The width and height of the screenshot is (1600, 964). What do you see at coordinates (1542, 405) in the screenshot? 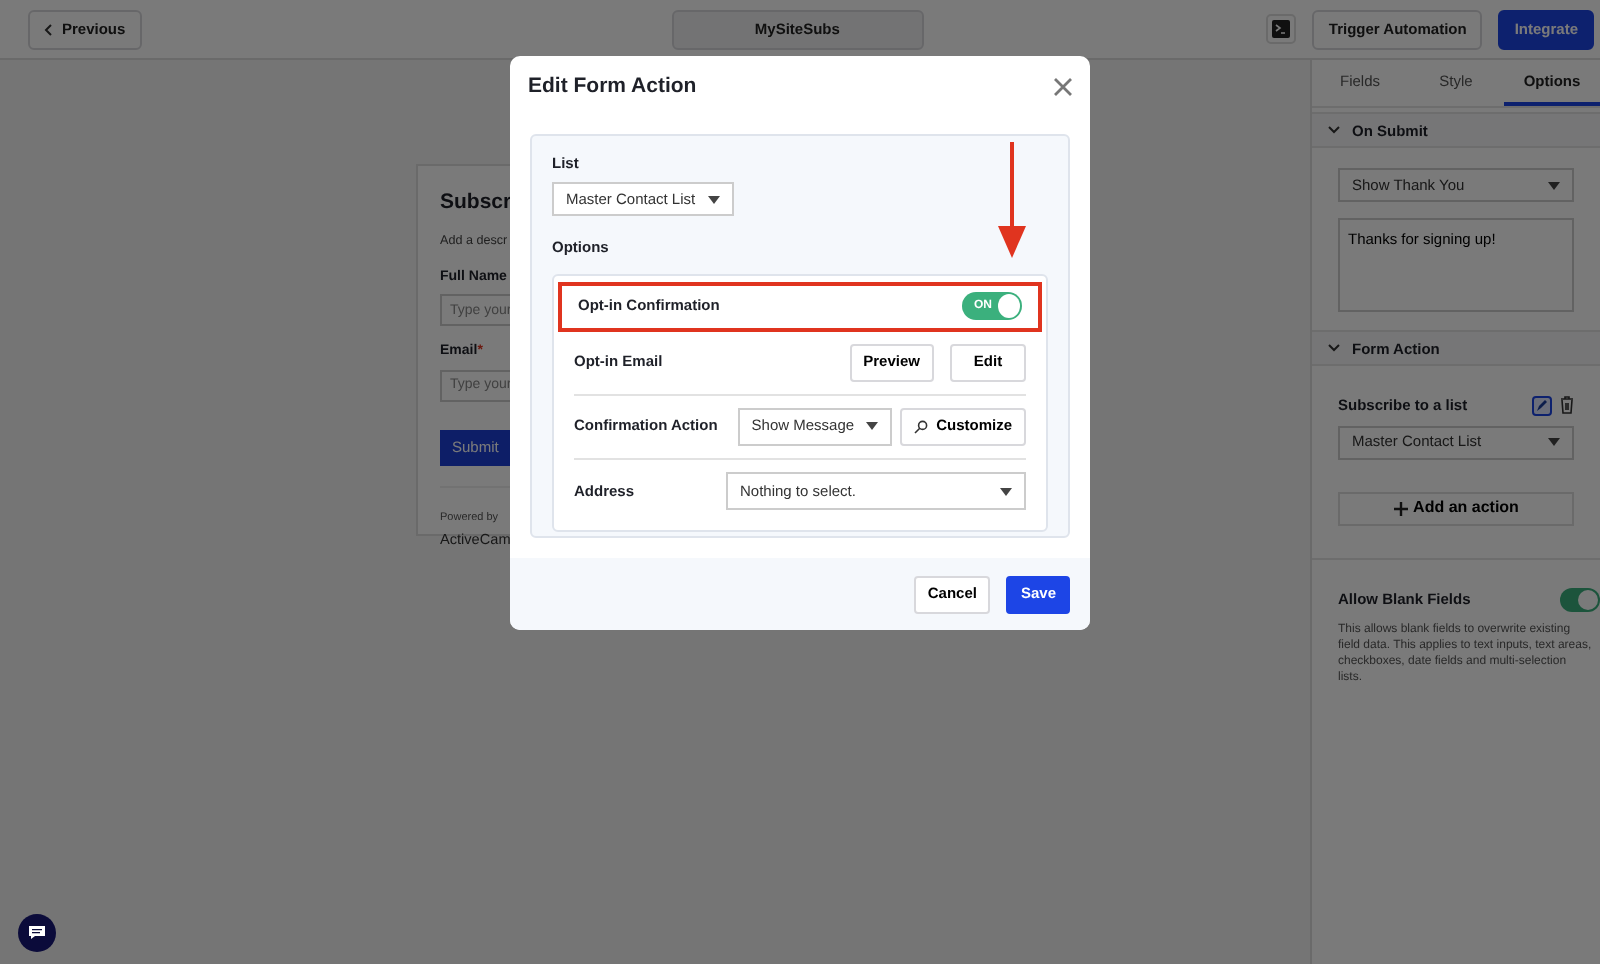
I see `pencil-icon` at bounding box center [1542, 405].